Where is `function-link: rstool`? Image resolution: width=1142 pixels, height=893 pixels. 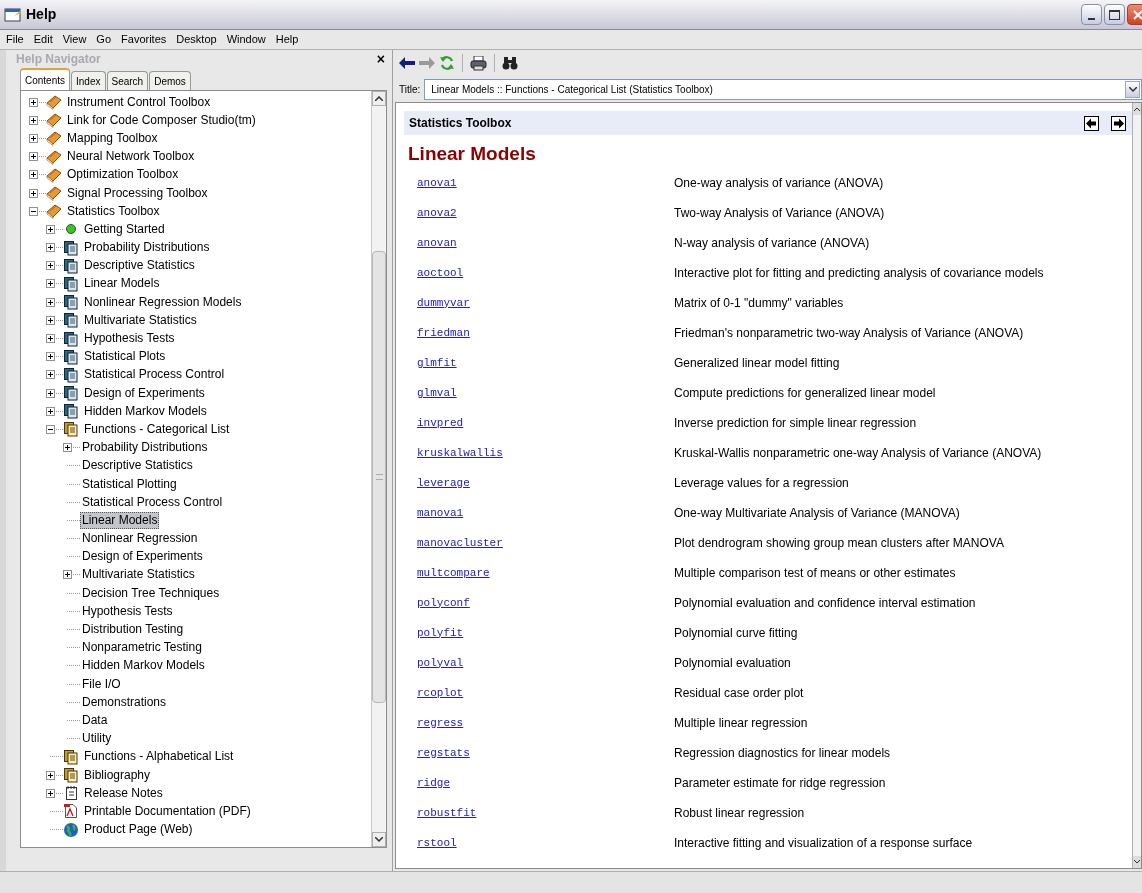 function-link: rstool is located at coordinates (545, 843).